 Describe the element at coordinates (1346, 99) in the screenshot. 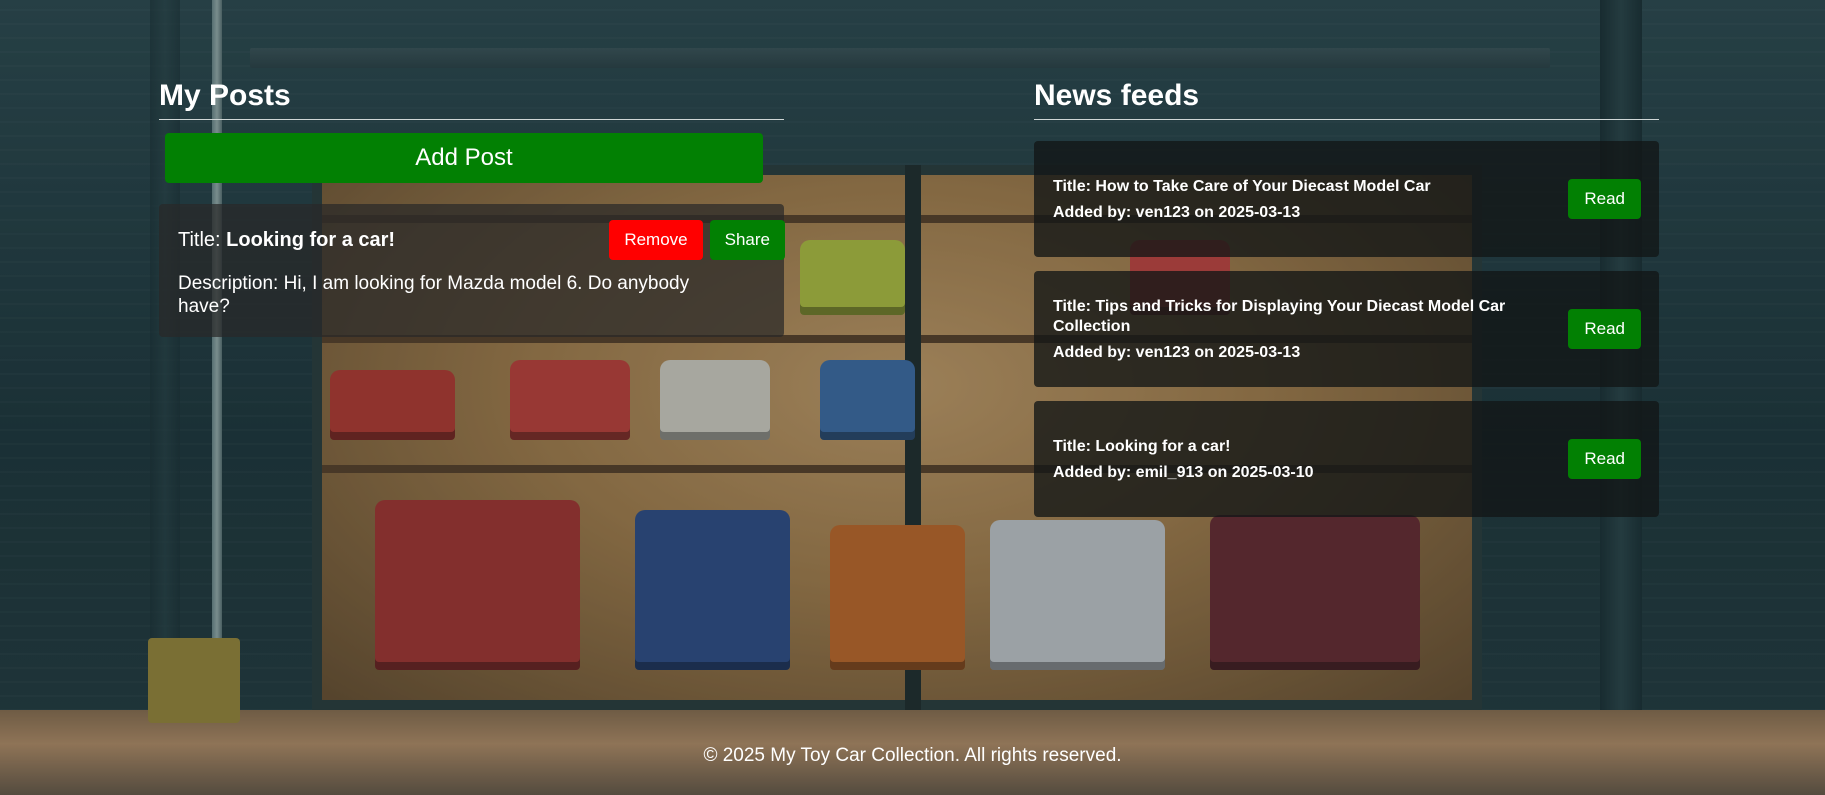

I see `news-feeds-heading: News feeds` at that location.